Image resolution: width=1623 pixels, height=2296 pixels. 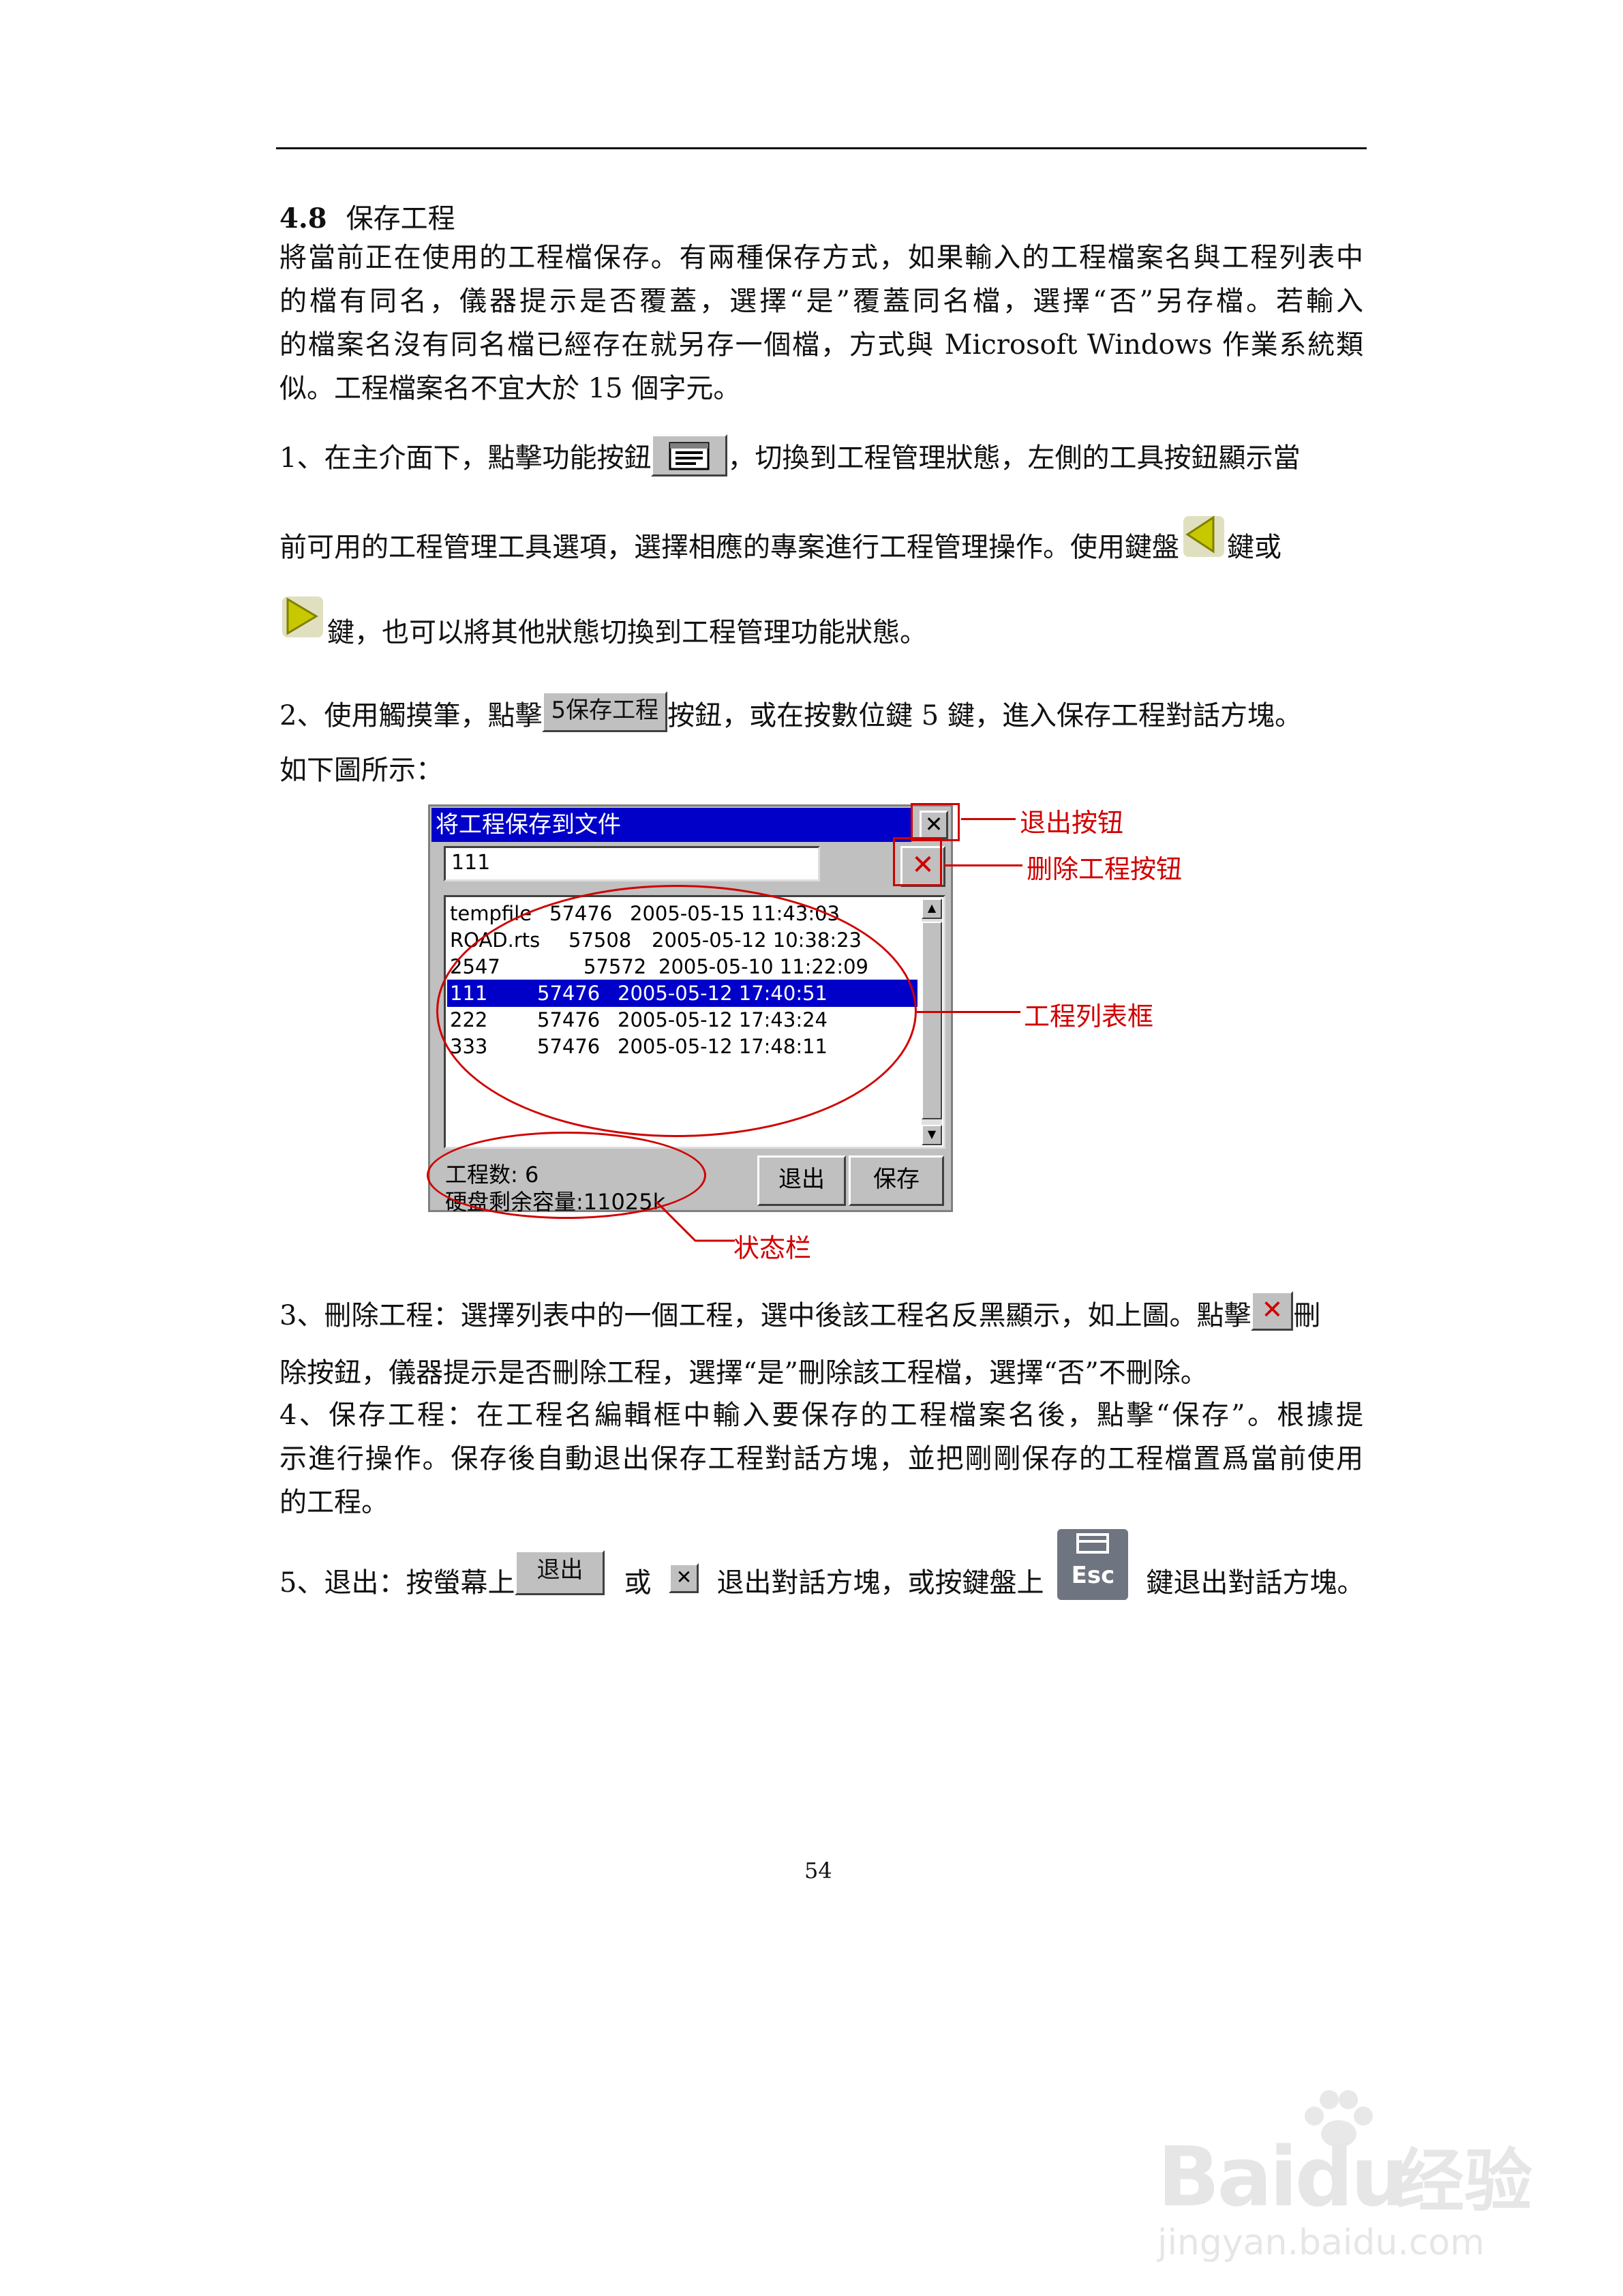 I want to click on intro-line-2: 的檔有同名，儀器提示是否覆蓋，選擇“是”覆蓋同名檔，選擇“否”另存檔。若輸入, so click(x=821, y=301).